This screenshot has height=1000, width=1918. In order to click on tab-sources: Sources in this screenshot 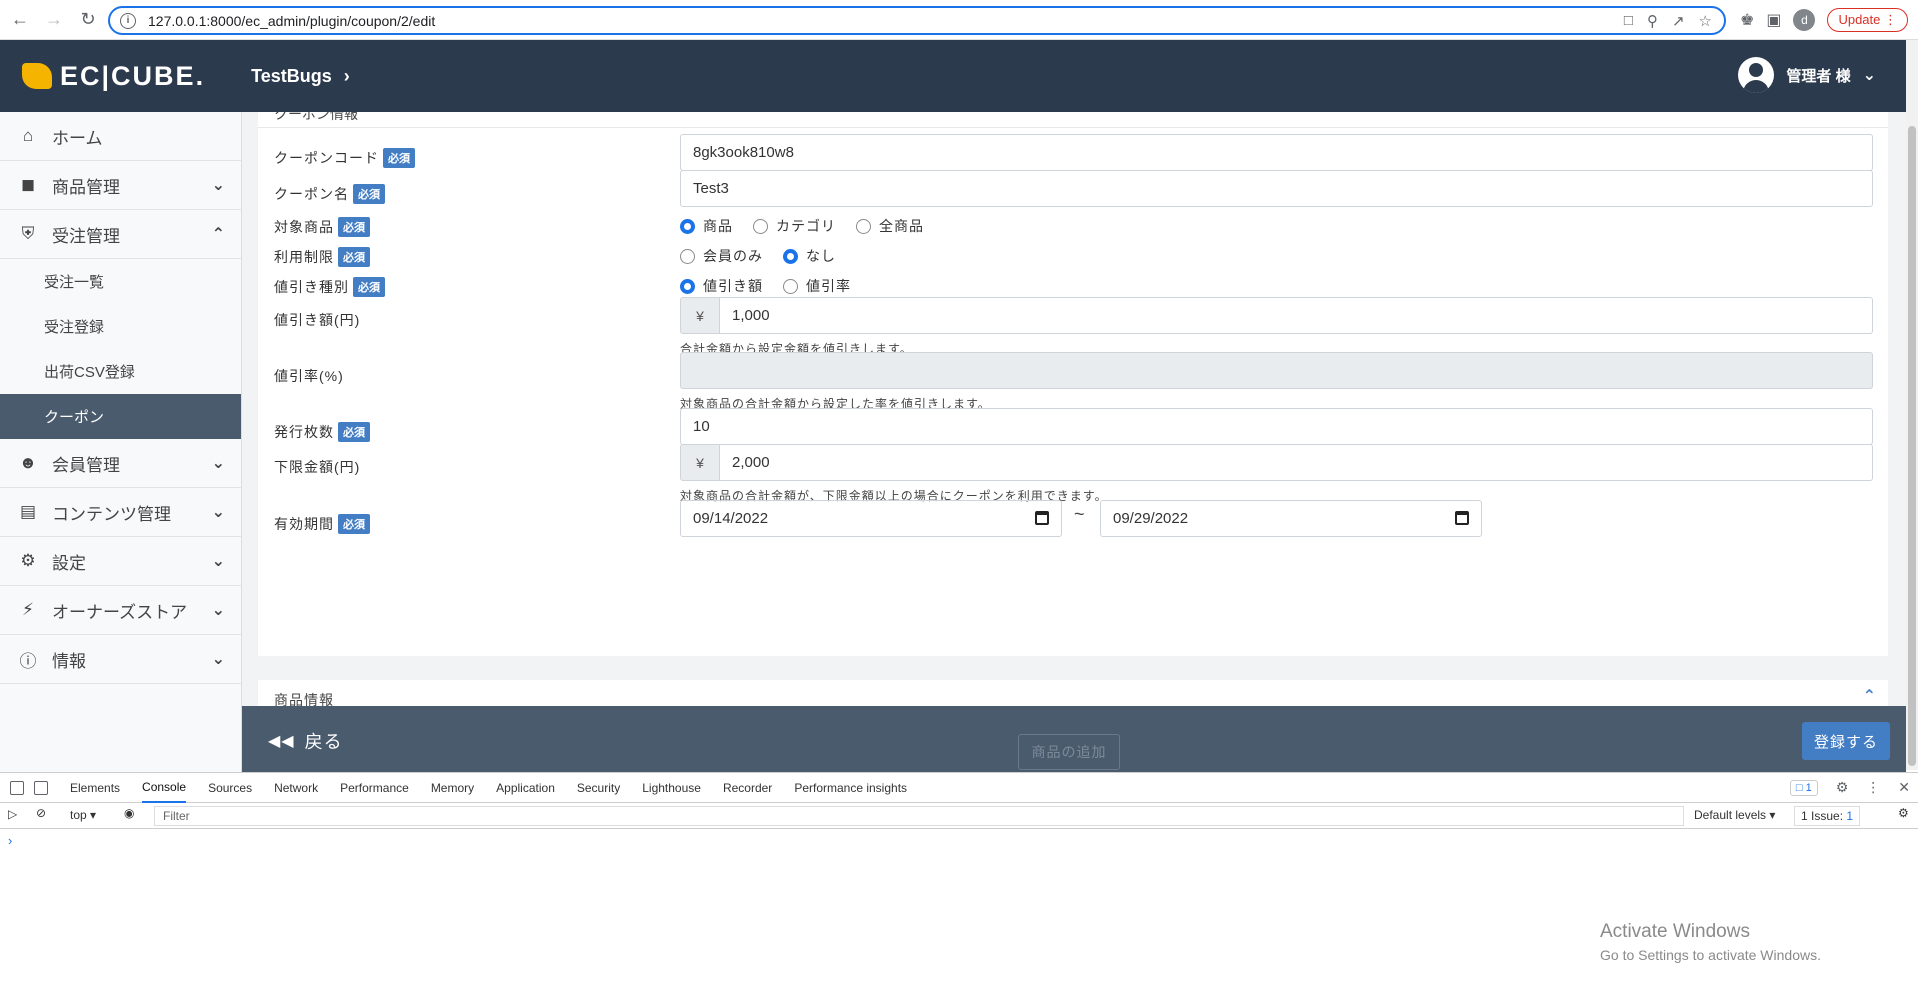, I will do `click(230, 788)`.